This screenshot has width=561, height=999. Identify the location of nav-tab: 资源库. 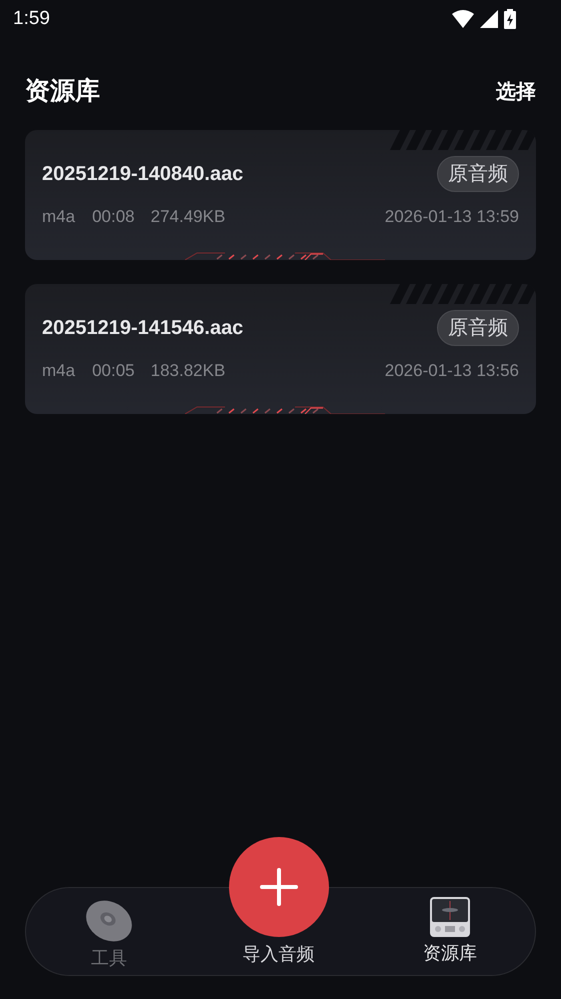
(450, 931).